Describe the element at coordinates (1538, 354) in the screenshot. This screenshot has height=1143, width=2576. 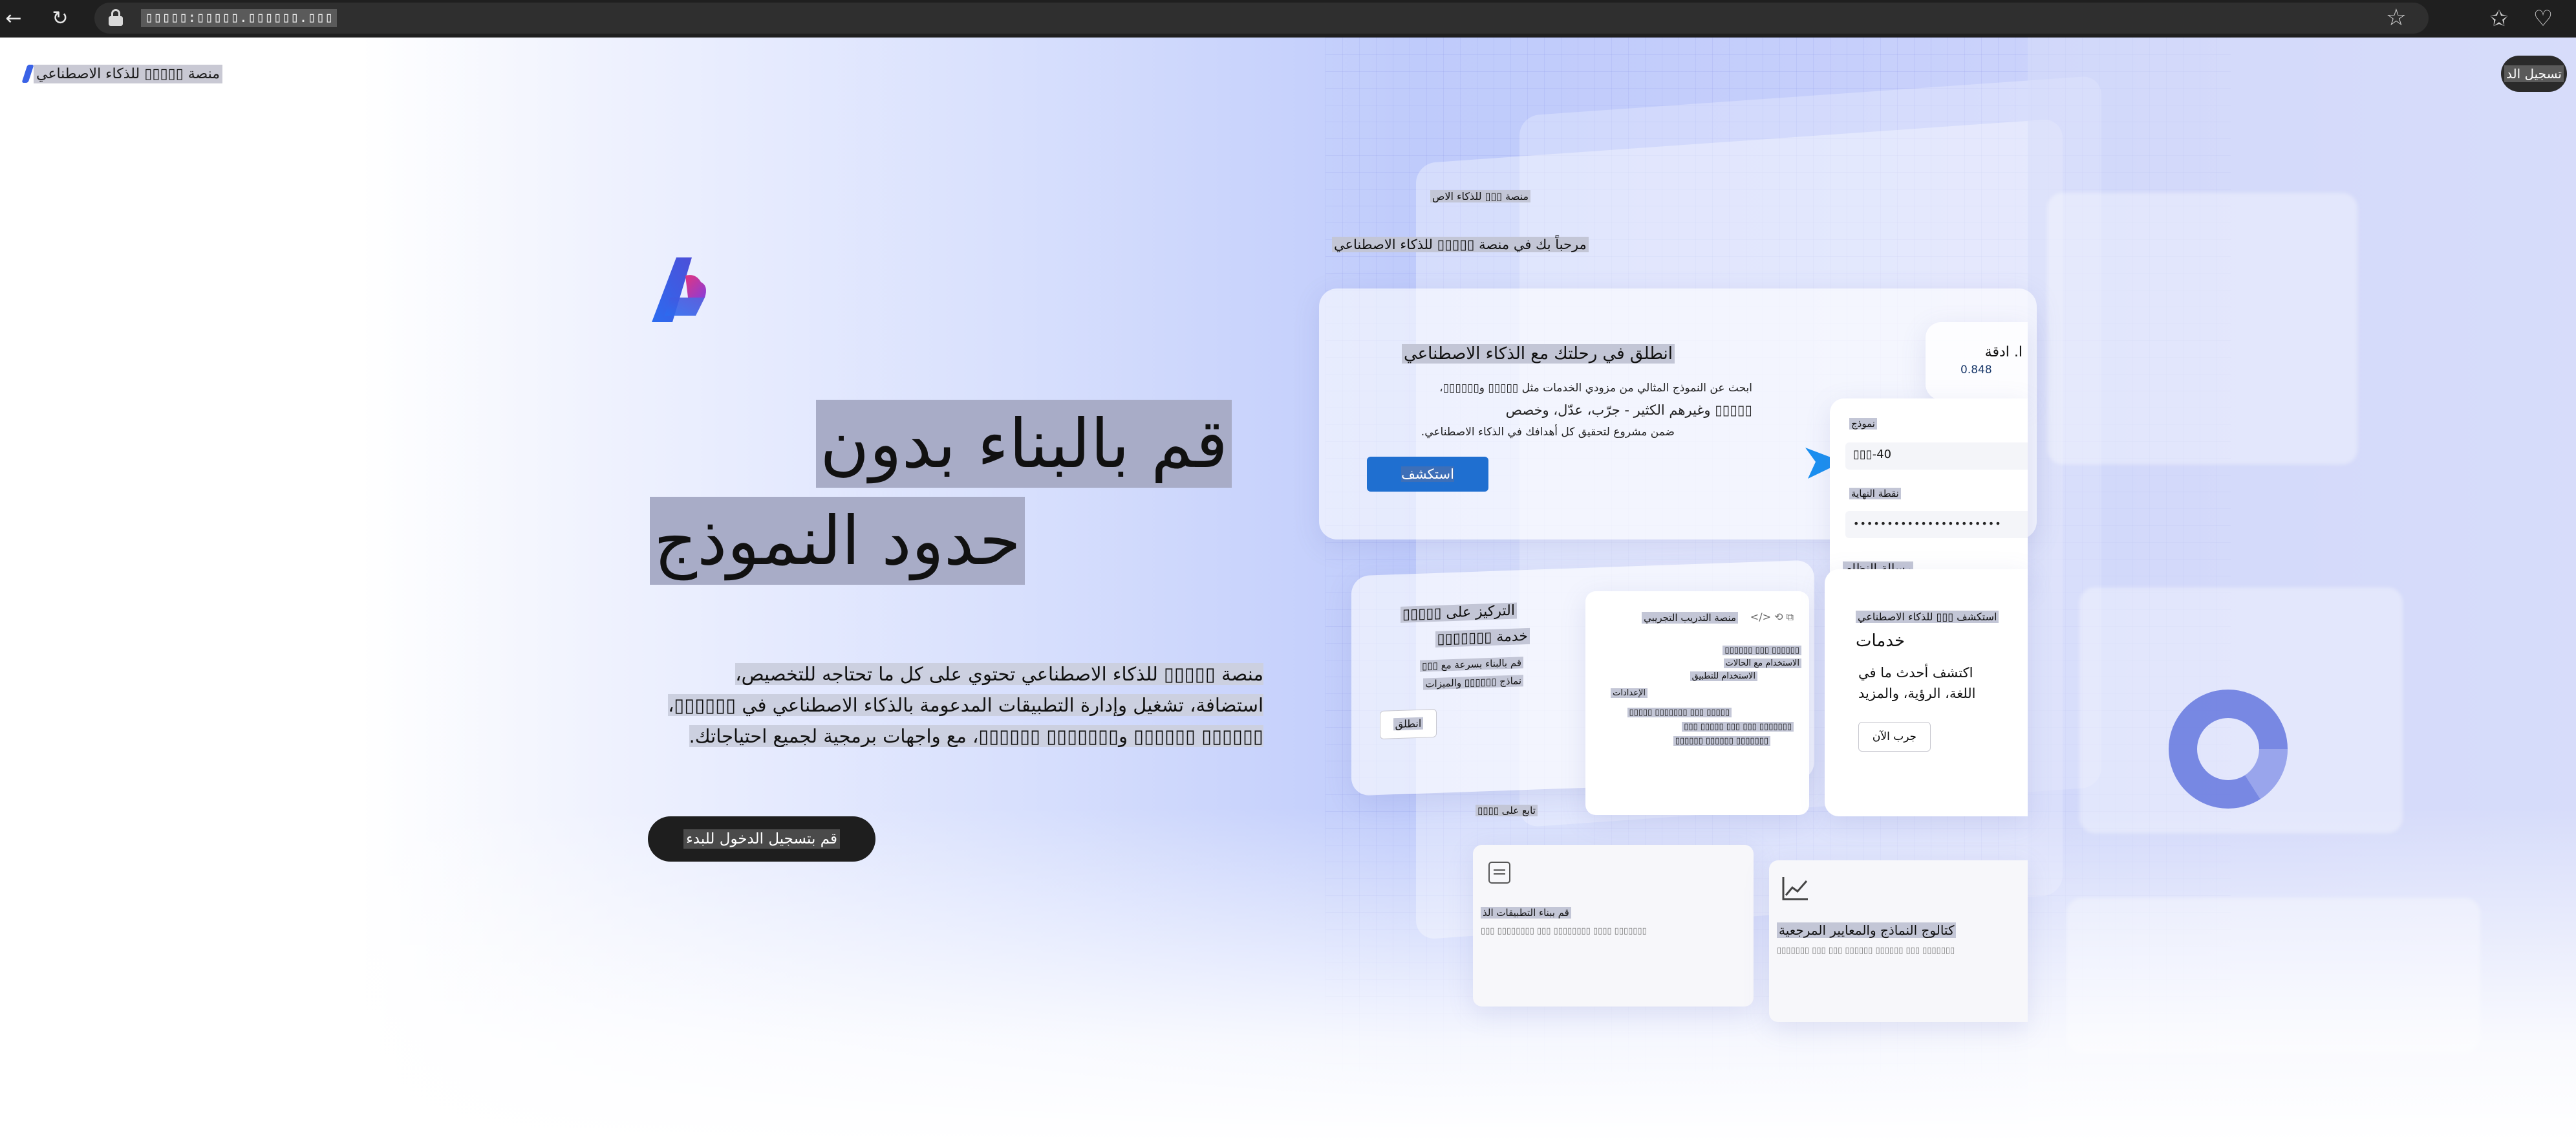
I see `journey-title: انطلق في رحلتك مع الذكاء الاصطناعي` at that location.